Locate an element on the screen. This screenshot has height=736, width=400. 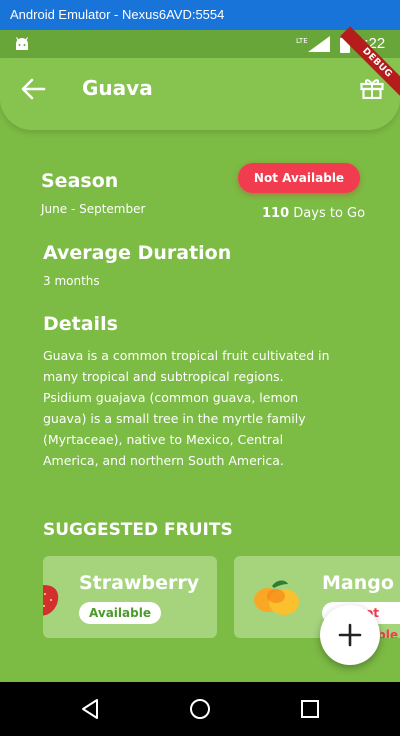
availability-pill: Available is located at coordinates (120, 613).